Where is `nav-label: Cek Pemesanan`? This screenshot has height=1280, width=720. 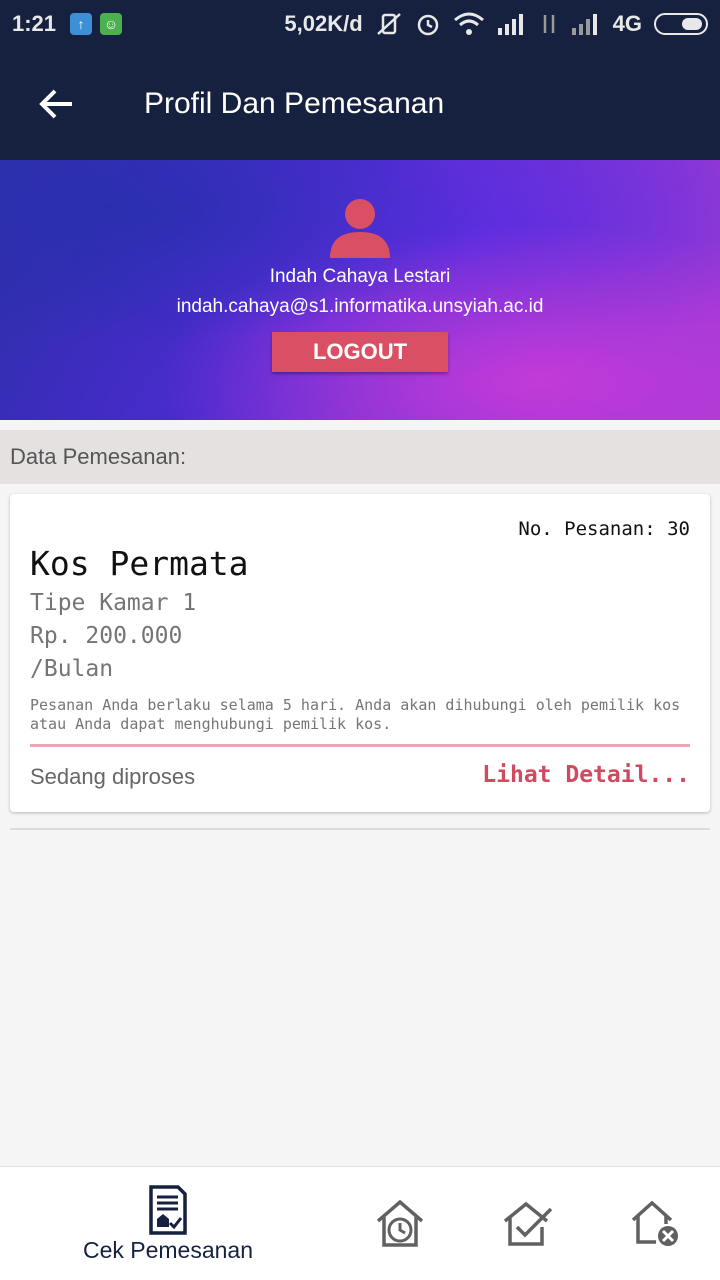
nav-label: Cek Pemesanan is located at coordinates (168, 1249).